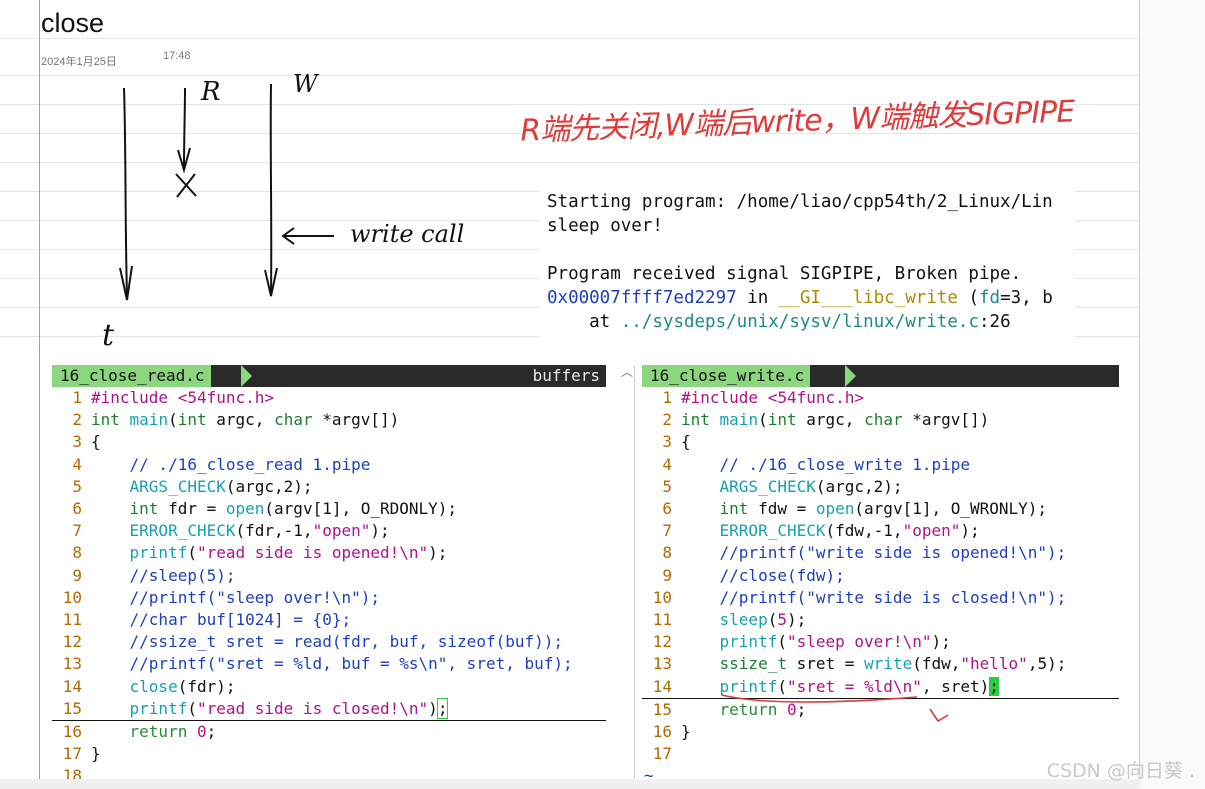 Image resolution: width=1205 pixels, height=789 pixels. What do you see at coordinates (183, 397) in the screenshot?
I see `code-token: #include <54func.h>` at bounding box center [183, 397].